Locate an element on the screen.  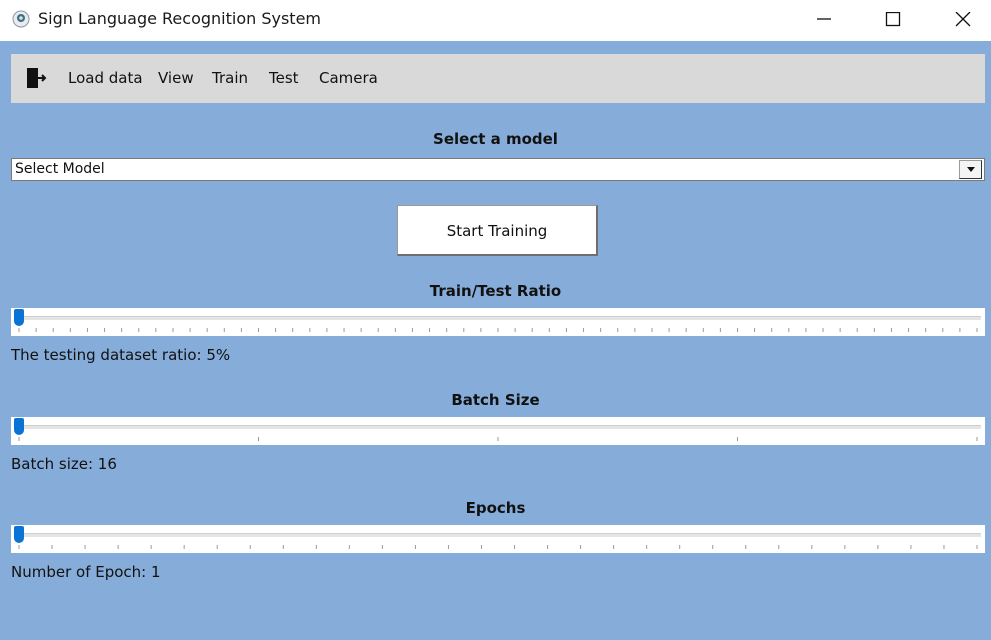
testing-ratio-label: The testing dataset ratio: 5% is located at coordinates (121, 355).